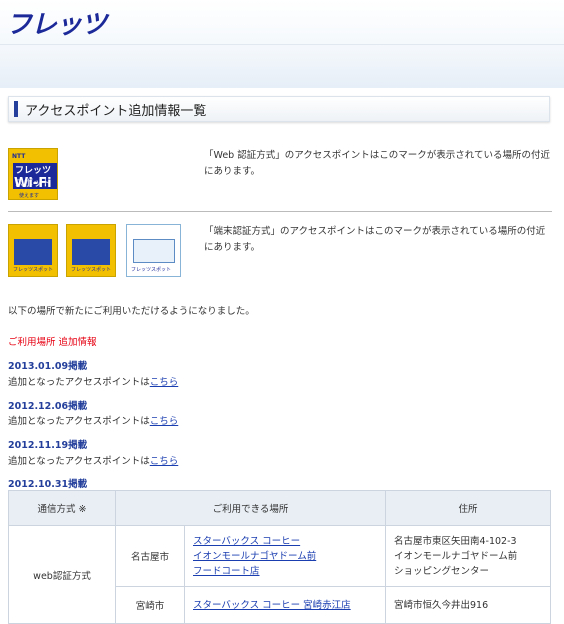 The image size is (564, 624). I want to click on shops-cell: スターバックス コーヒー 宮崎赤江店, so click(285, 605).